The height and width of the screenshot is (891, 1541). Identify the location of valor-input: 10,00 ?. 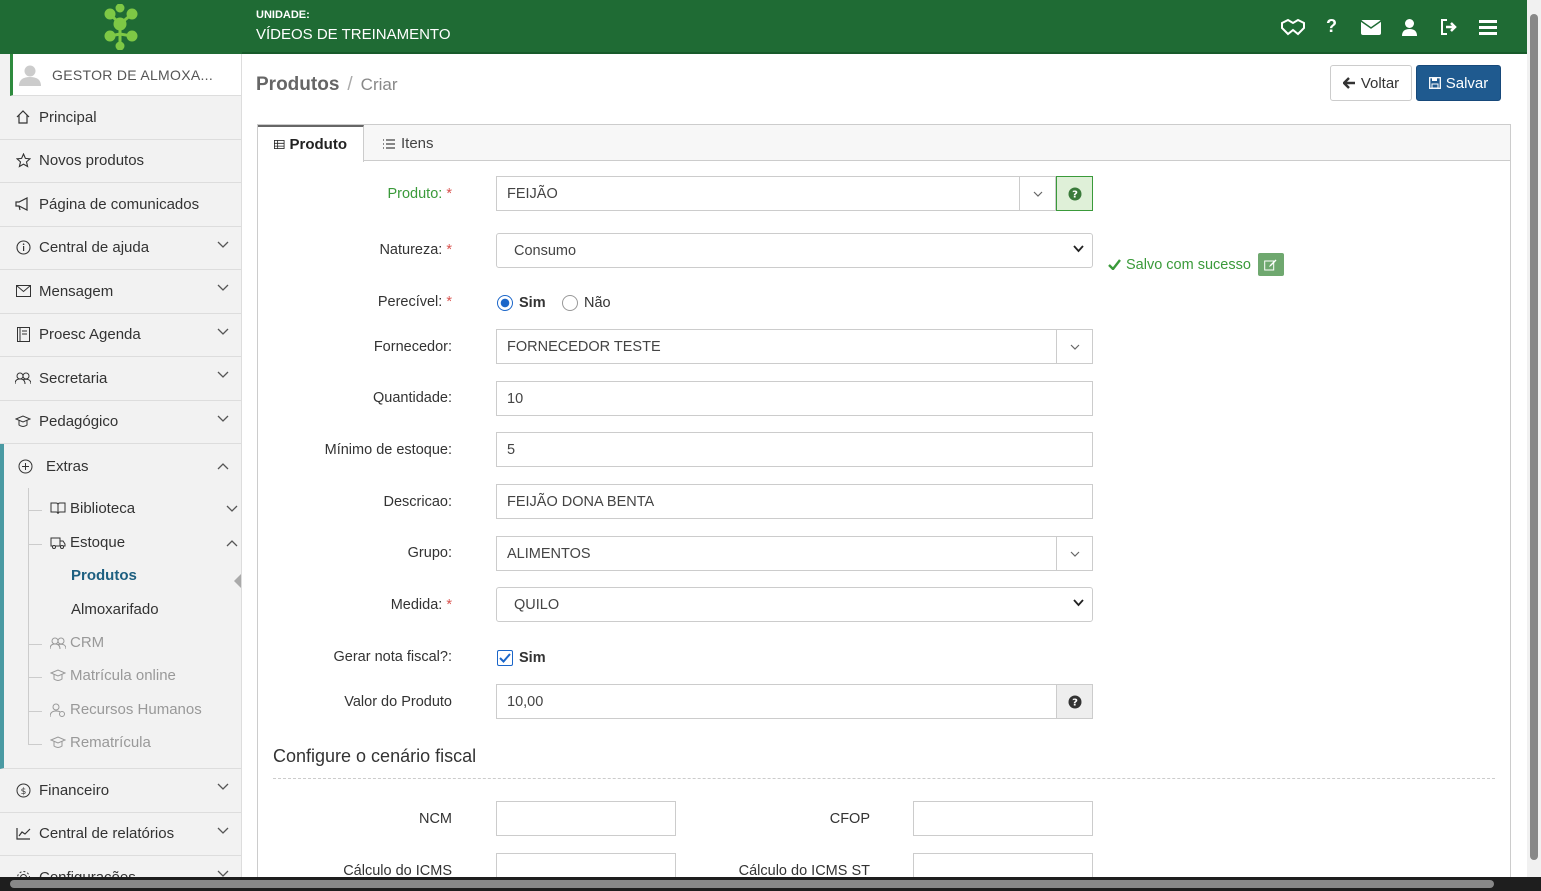
(794, 701).